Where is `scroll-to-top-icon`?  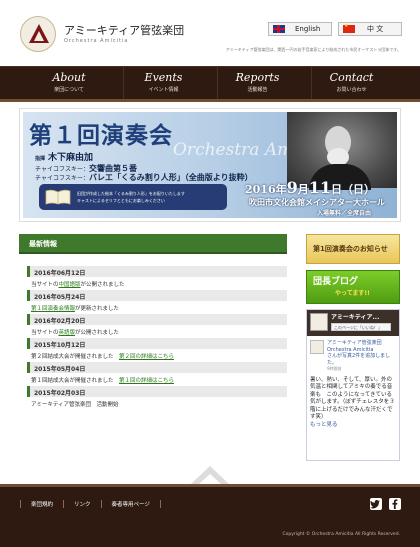
scroll-to-top-icon is located at coordinates (210, 475).